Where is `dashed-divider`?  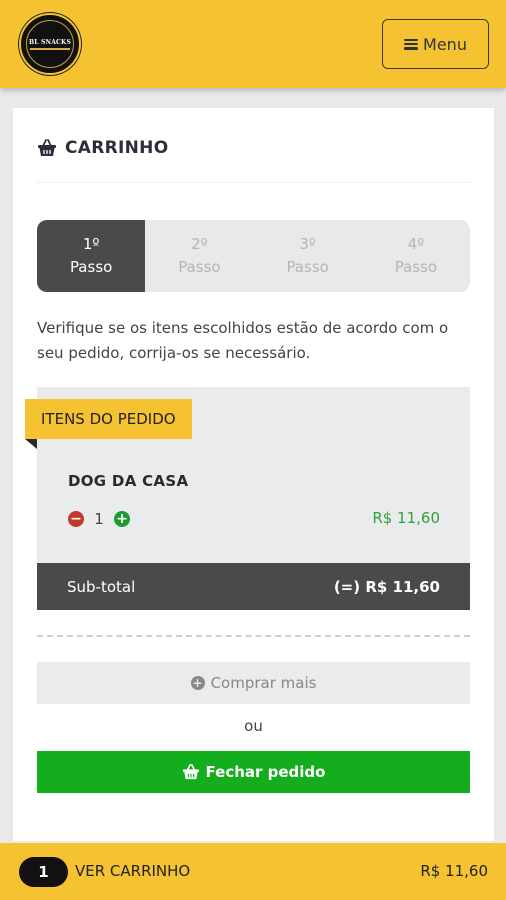 dashed-divider is located at coordinates (253, 636).